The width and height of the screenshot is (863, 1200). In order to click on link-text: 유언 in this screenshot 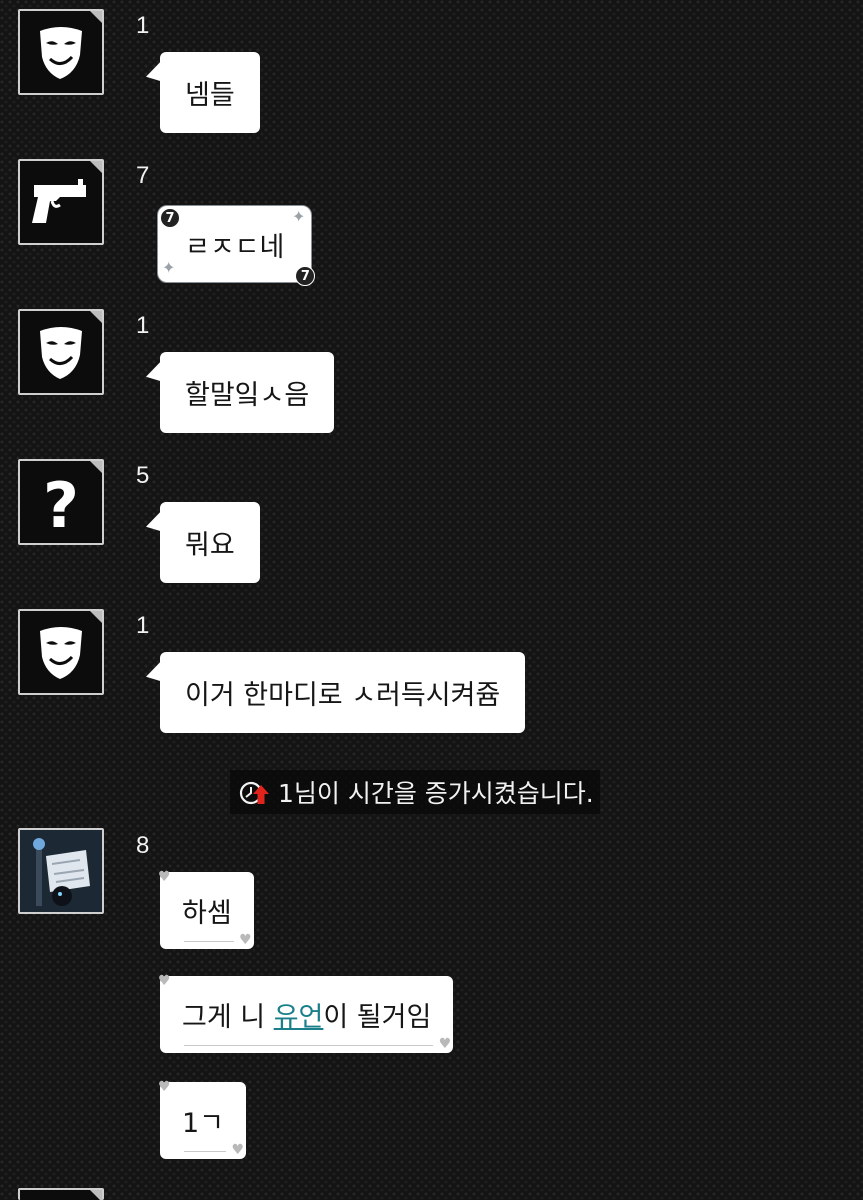, I will do `click(299, 1017)`.